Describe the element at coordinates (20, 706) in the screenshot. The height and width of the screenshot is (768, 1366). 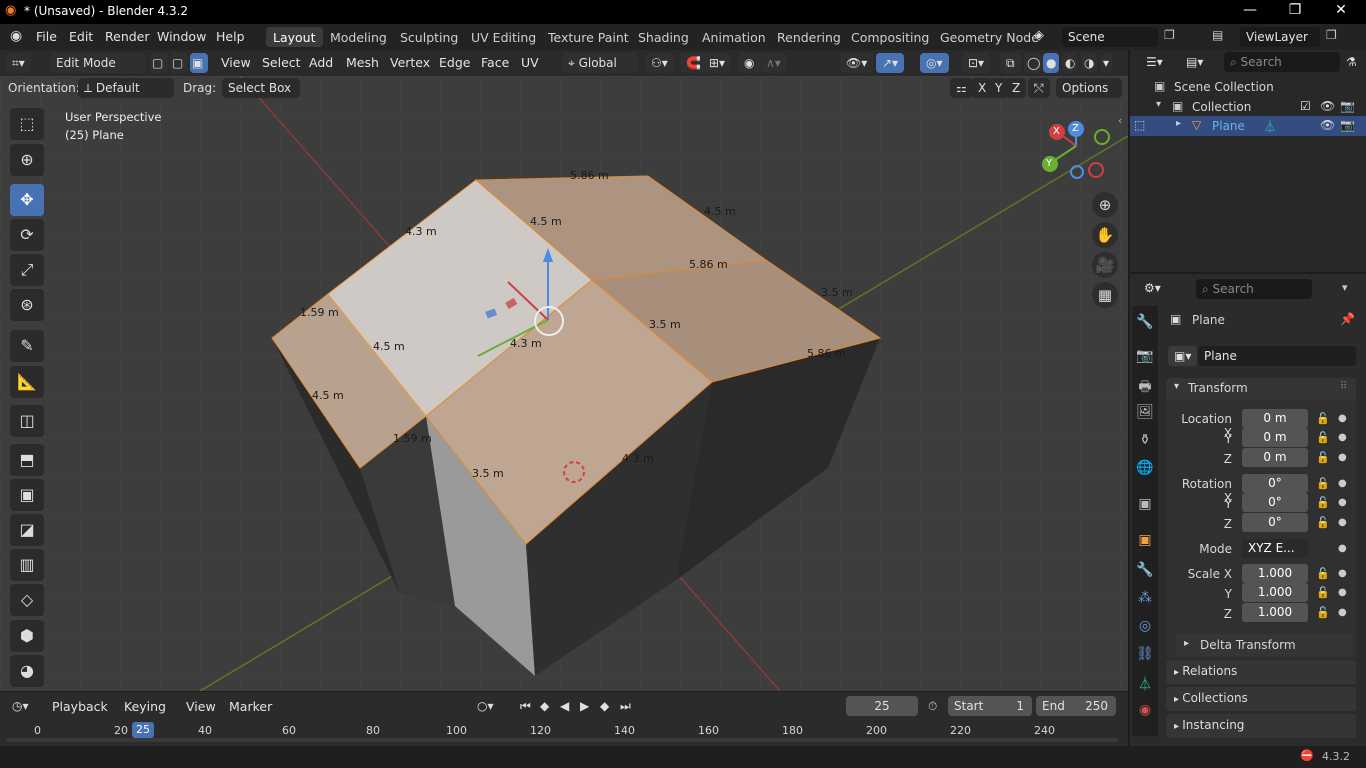
I see `timeline-editor-type-icon: ◷▾` at that location.